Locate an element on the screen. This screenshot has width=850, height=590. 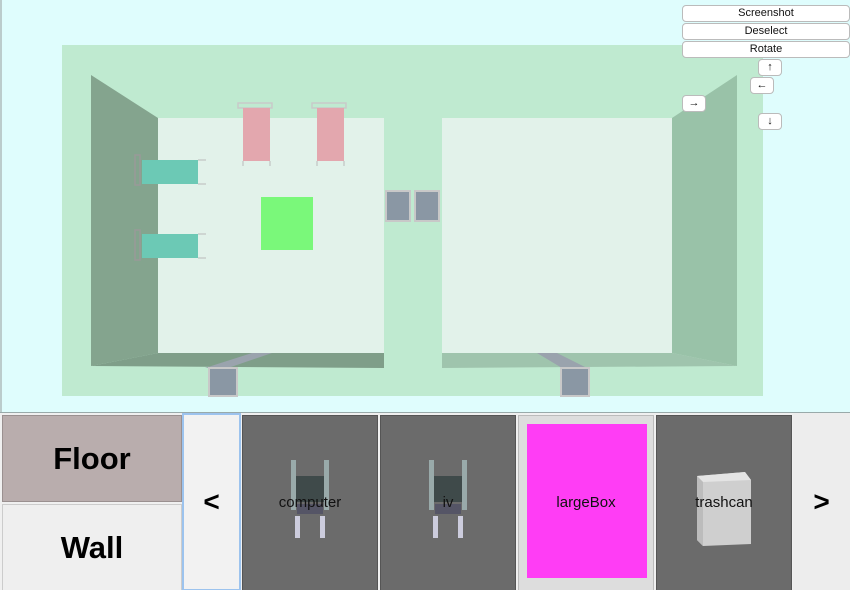
right-room-east-wall is located at coordinates (704, 220).